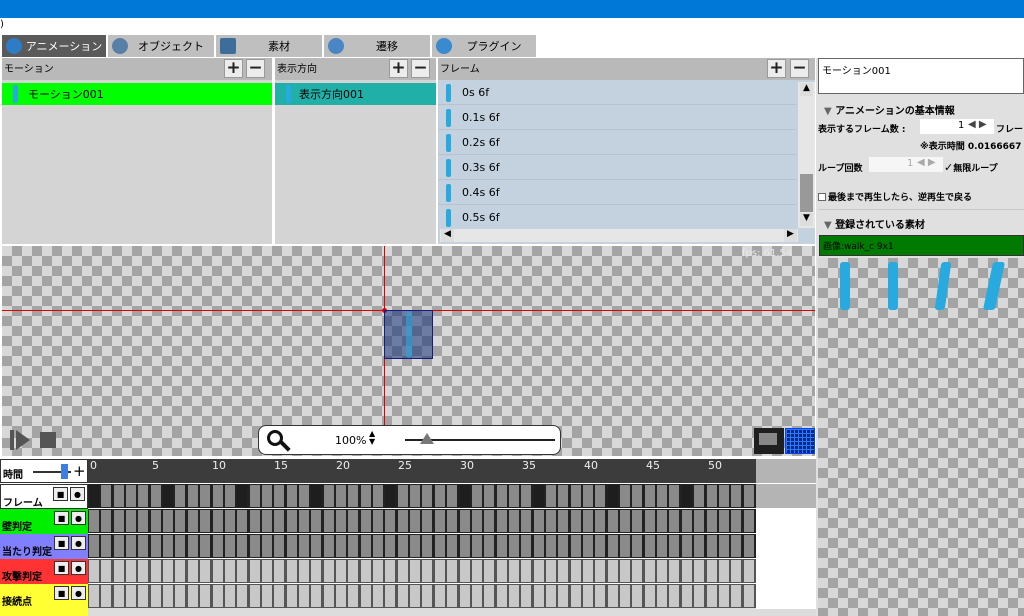  I want to click on loop-count-spinner: 1 ◀ ▶, so click(906, 164).